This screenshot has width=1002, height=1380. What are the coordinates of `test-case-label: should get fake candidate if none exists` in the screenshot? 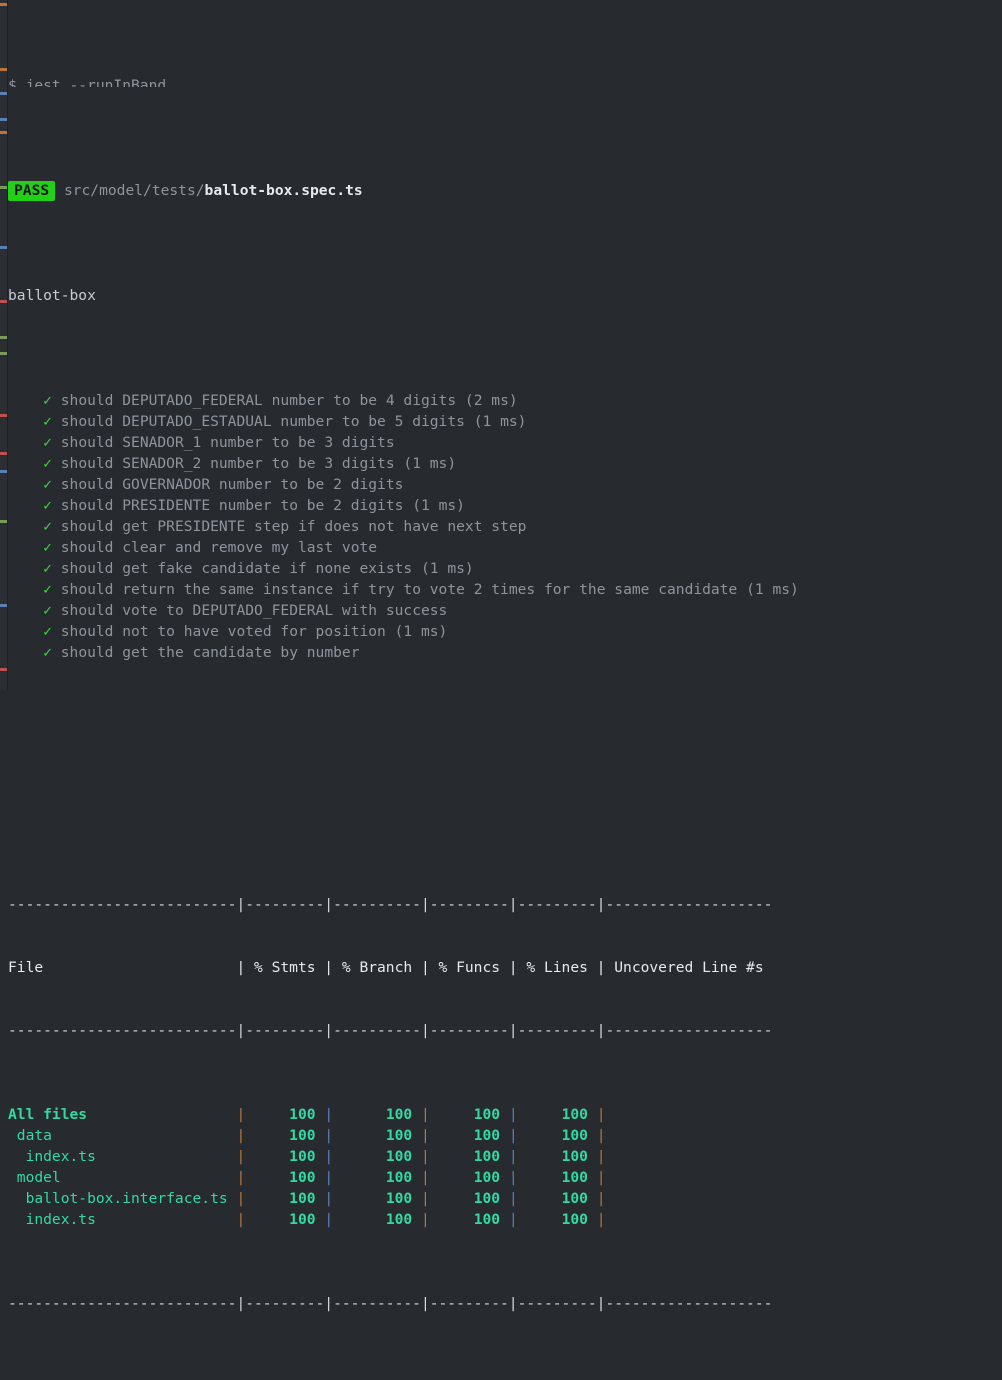 It's located at (236, 568).